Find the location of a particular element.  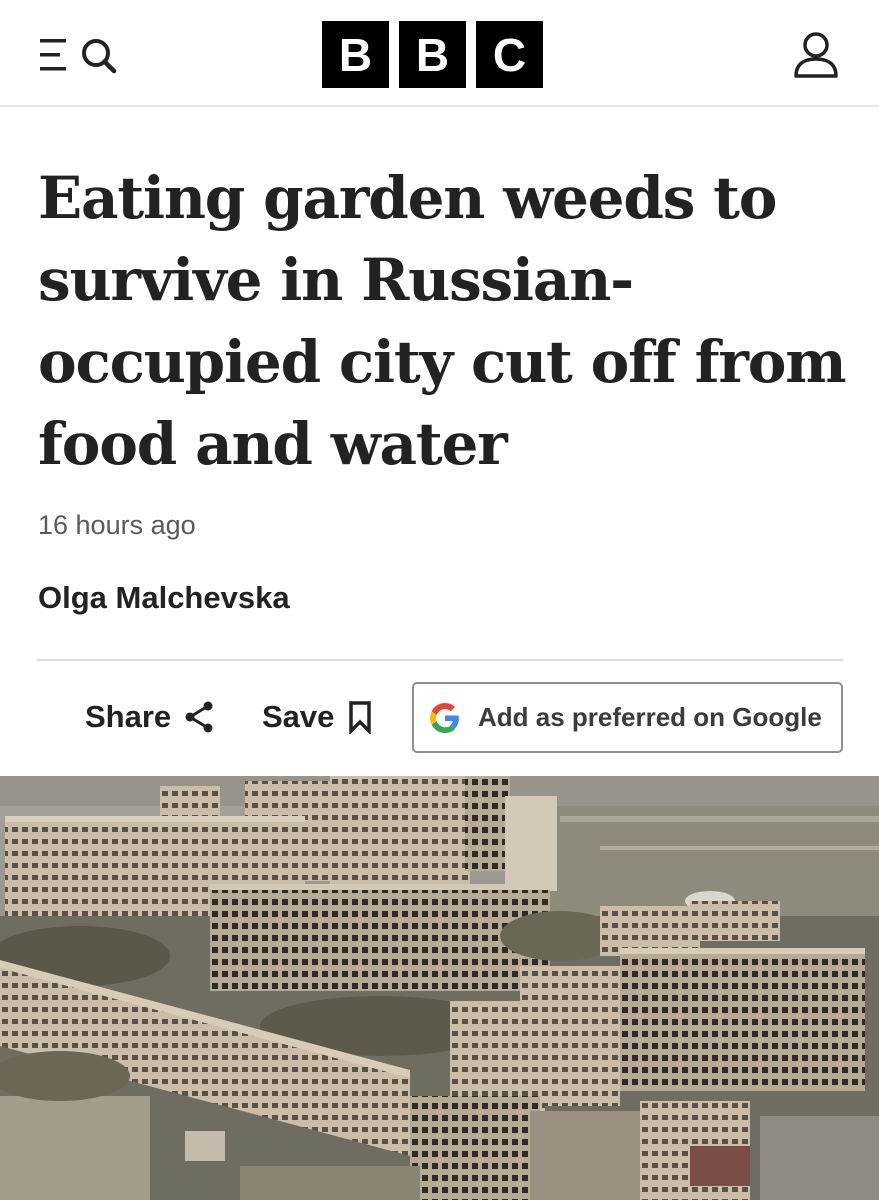

search-icon is located at coordinates (99, 56).